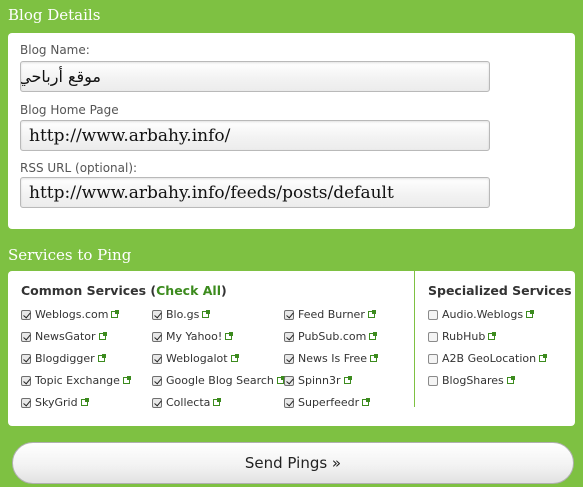 This screenshot has height=487, width=583. I want to click on common-services-label-end: ), so click(224, 290).